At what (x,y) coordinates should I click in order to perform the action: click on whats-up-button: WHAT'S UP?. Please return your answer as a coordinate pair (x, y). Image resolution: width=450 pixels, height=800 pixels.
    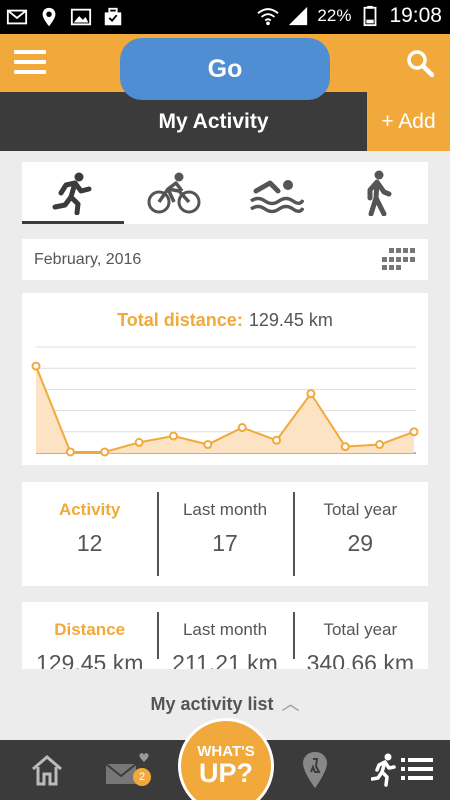
    Looking at the image, I should click on (226, 759).